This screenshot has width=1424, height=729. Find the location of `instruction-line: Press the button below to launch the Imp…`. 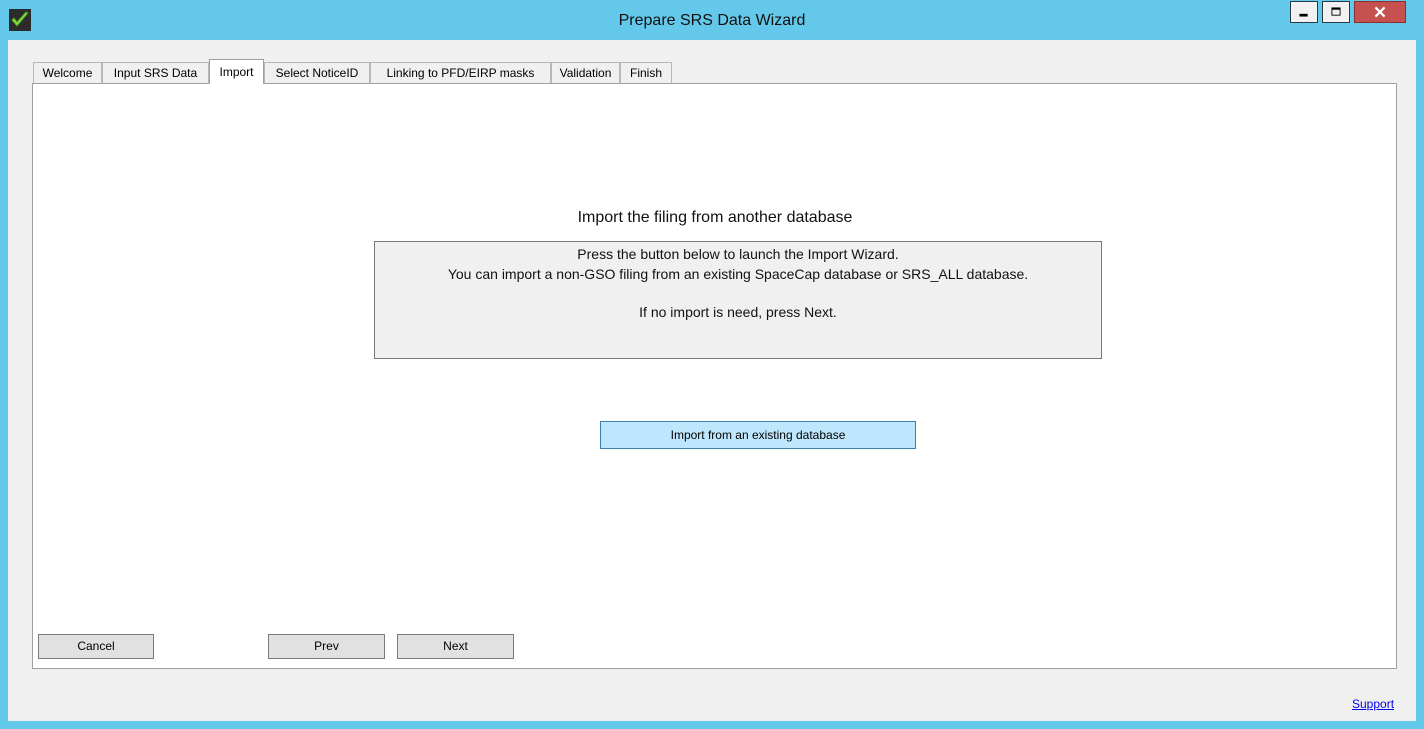

instruction-line: Press the button below to launch the Imp… is located at coordinates (738, 254).